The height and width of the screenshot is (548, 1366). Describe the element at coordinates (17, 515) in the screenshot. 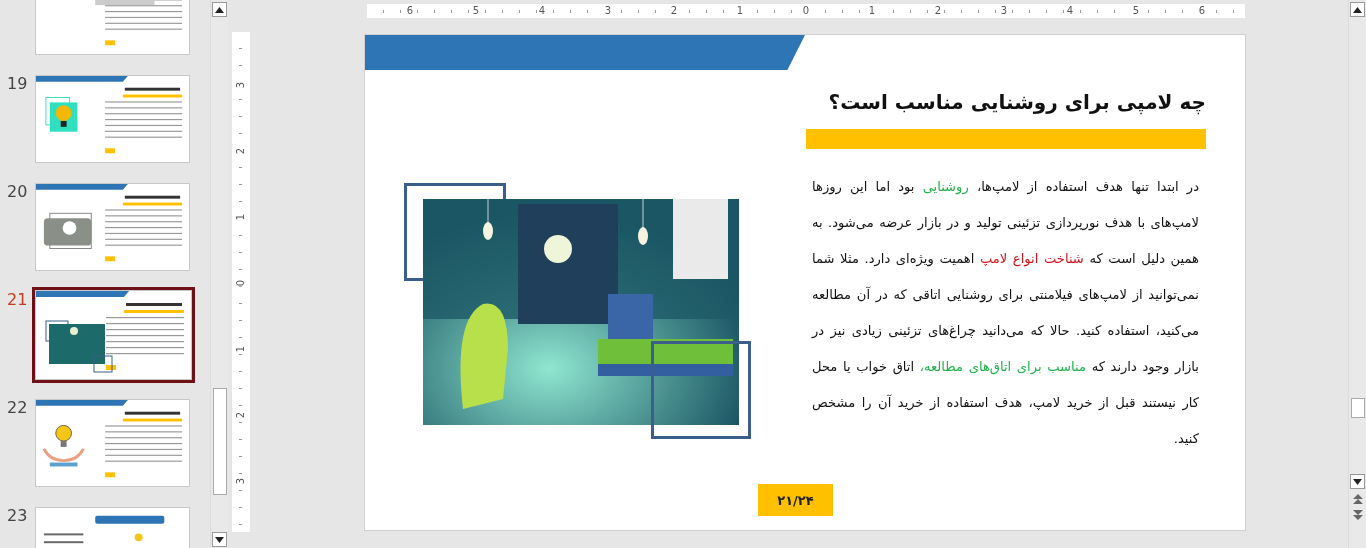

I see `slide-number: 23` at that location.